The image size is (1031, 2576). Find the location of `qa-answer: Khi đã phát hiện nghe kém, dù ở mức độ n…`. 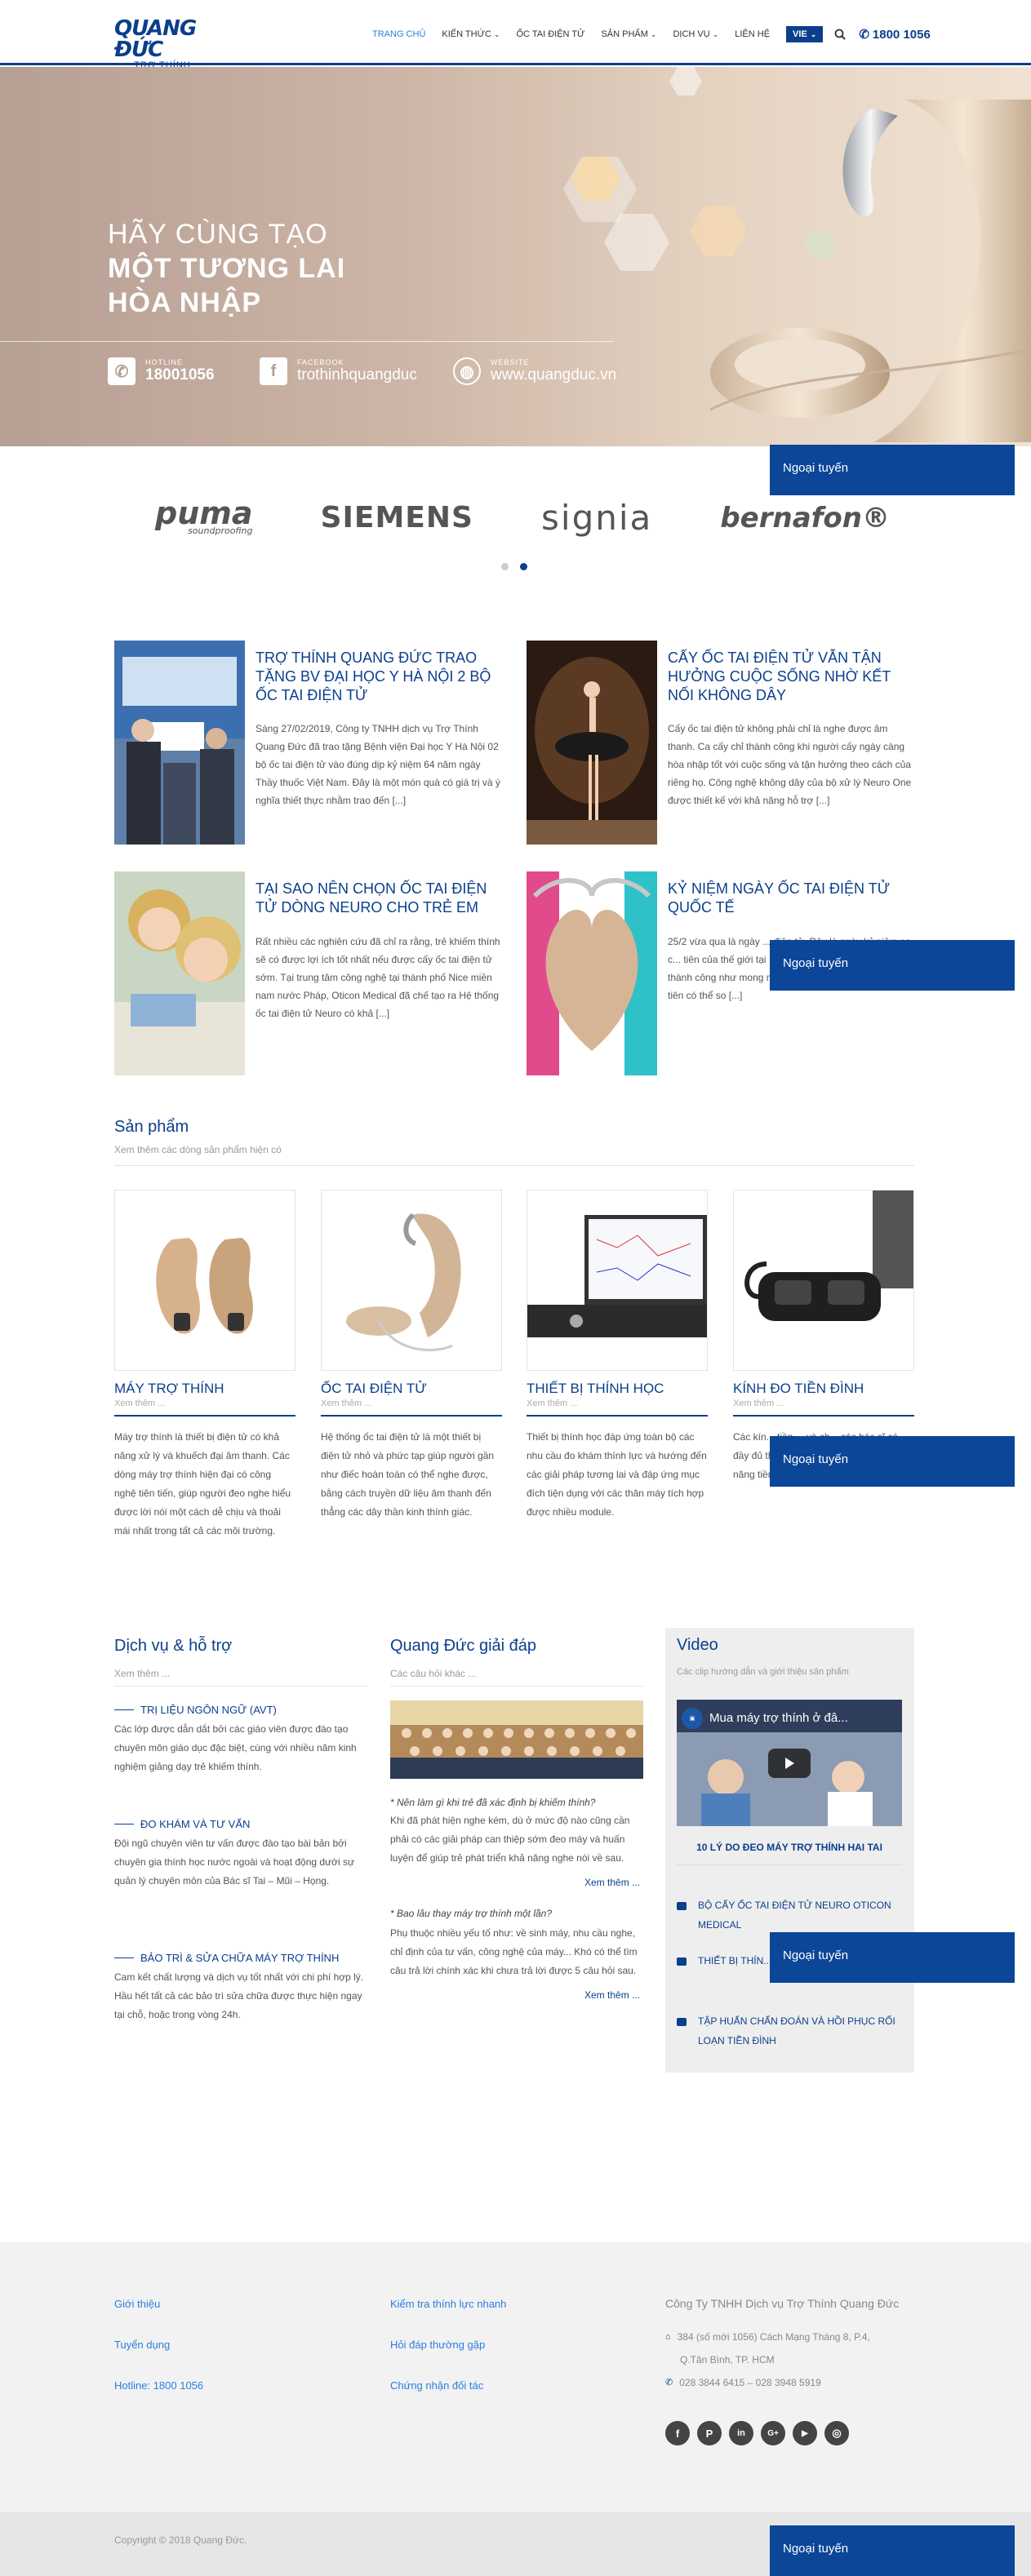

qa-answer: Khi đã phát hiện nghe kém, dù ở mức độ n… is located at coordinates (510, 1839).